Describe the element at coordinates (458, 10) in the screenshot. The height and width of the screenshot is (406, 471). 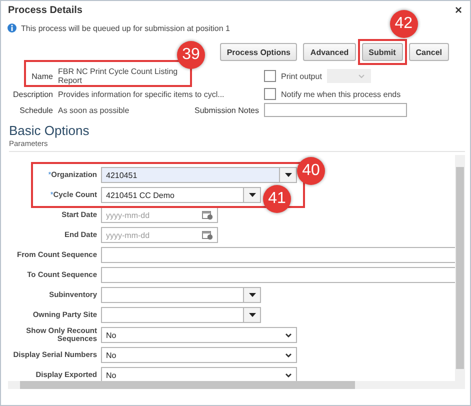
I see `close-button: ×` at that location.